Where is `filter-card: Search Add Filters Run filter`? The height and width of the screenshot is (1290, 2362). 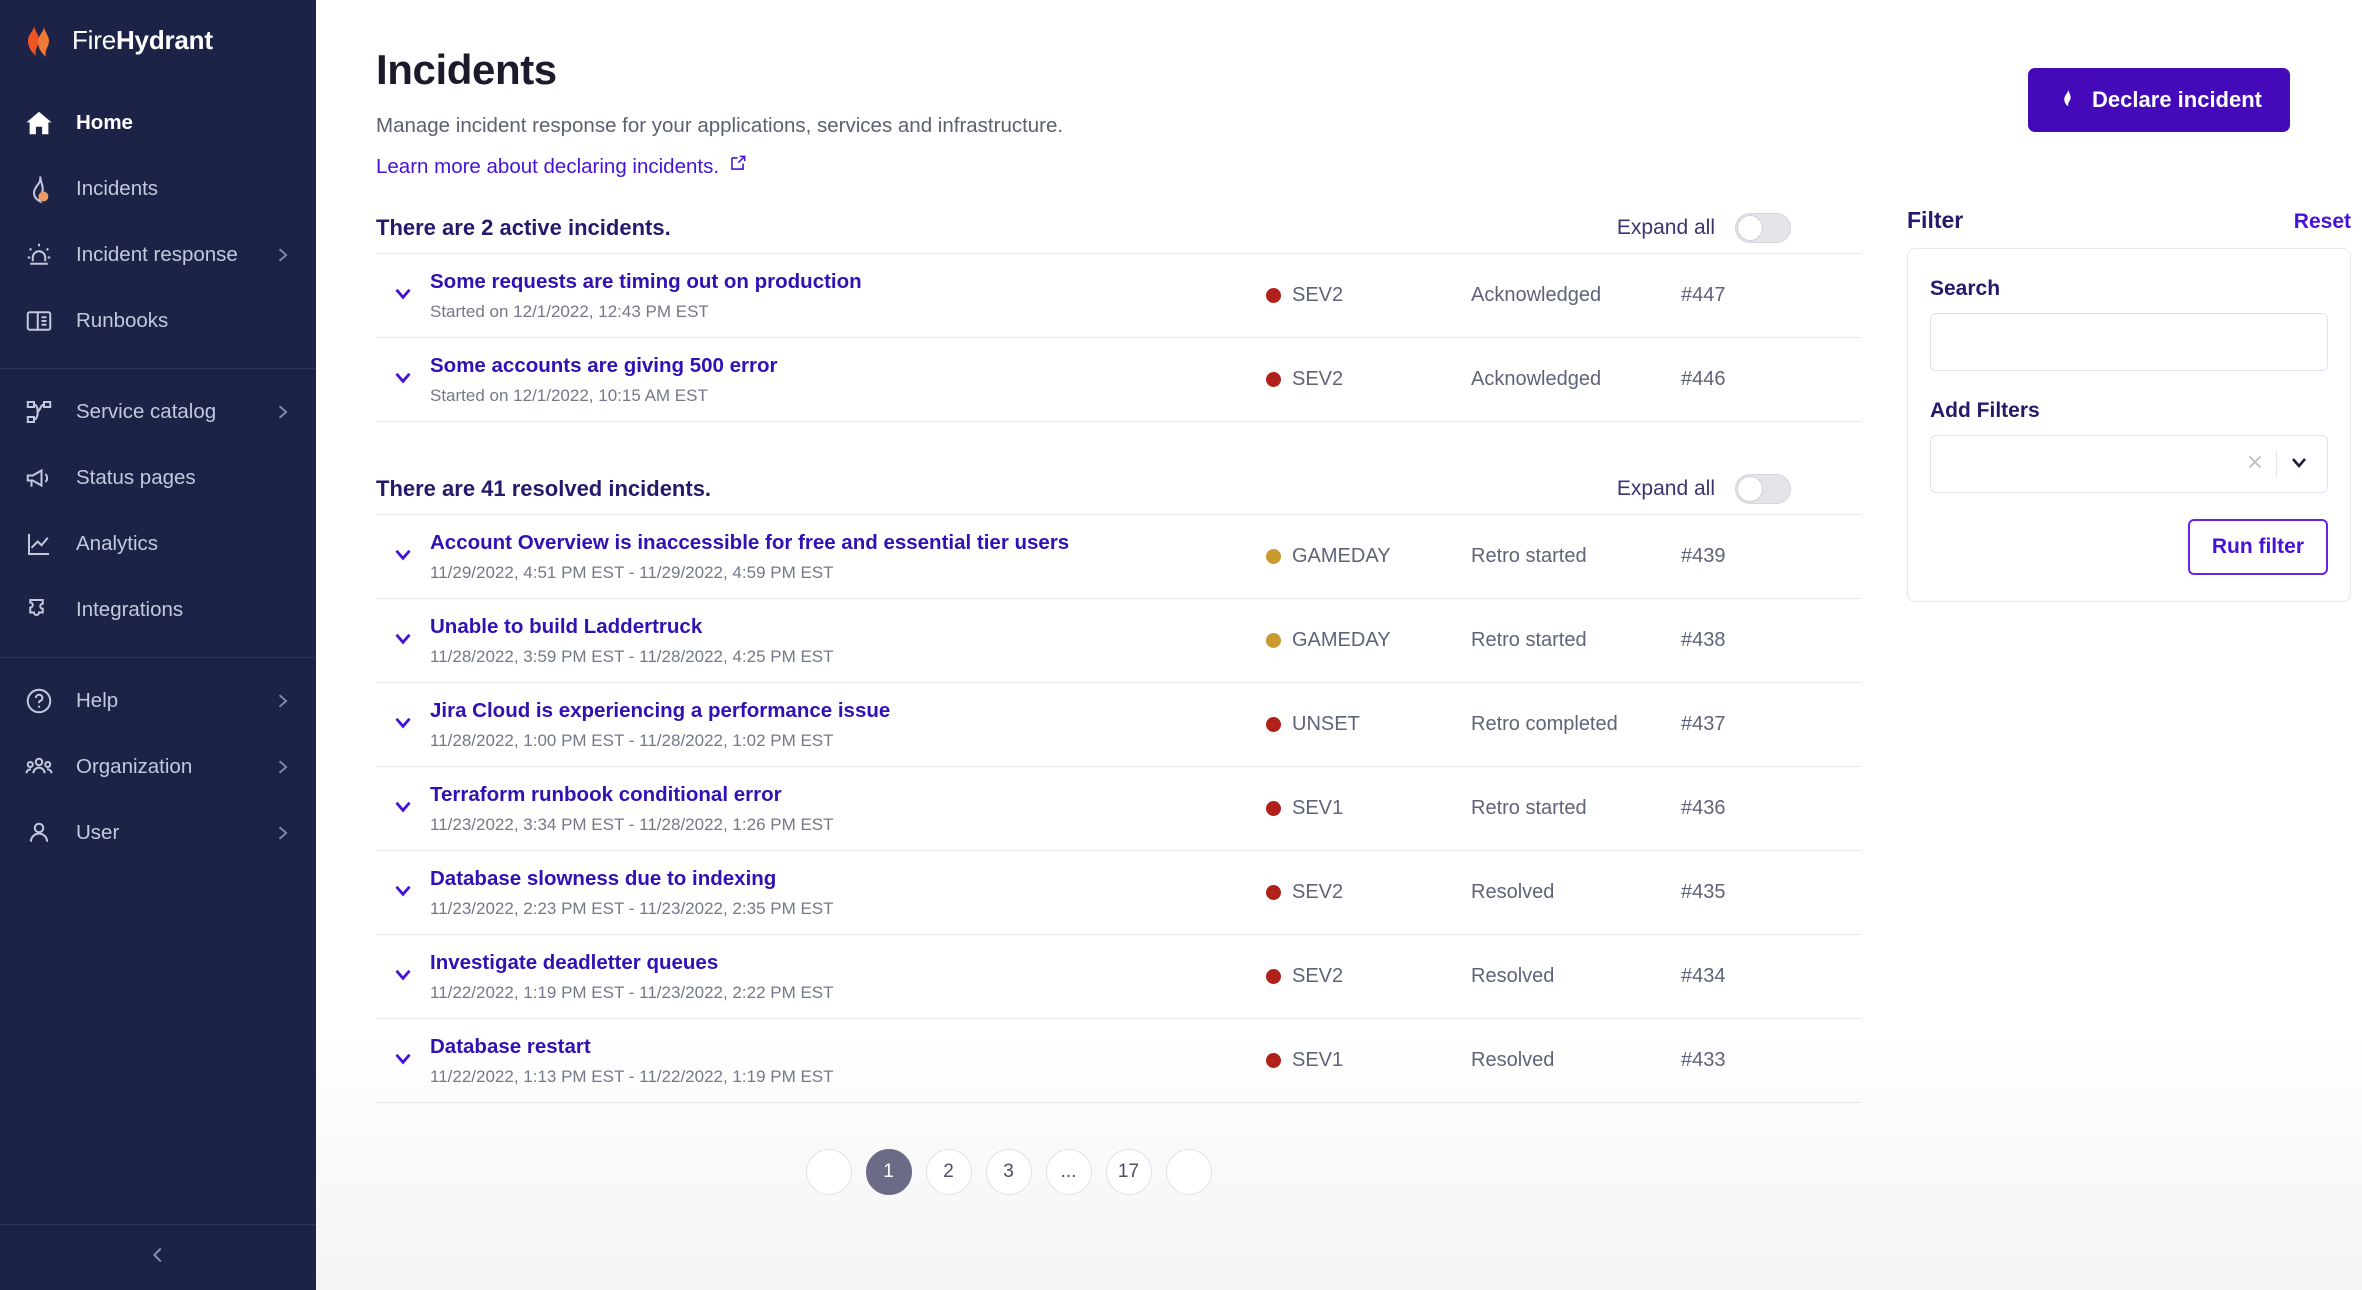
filter-card: Search Add Filters Run filter is located at coordinates (2129, 425).